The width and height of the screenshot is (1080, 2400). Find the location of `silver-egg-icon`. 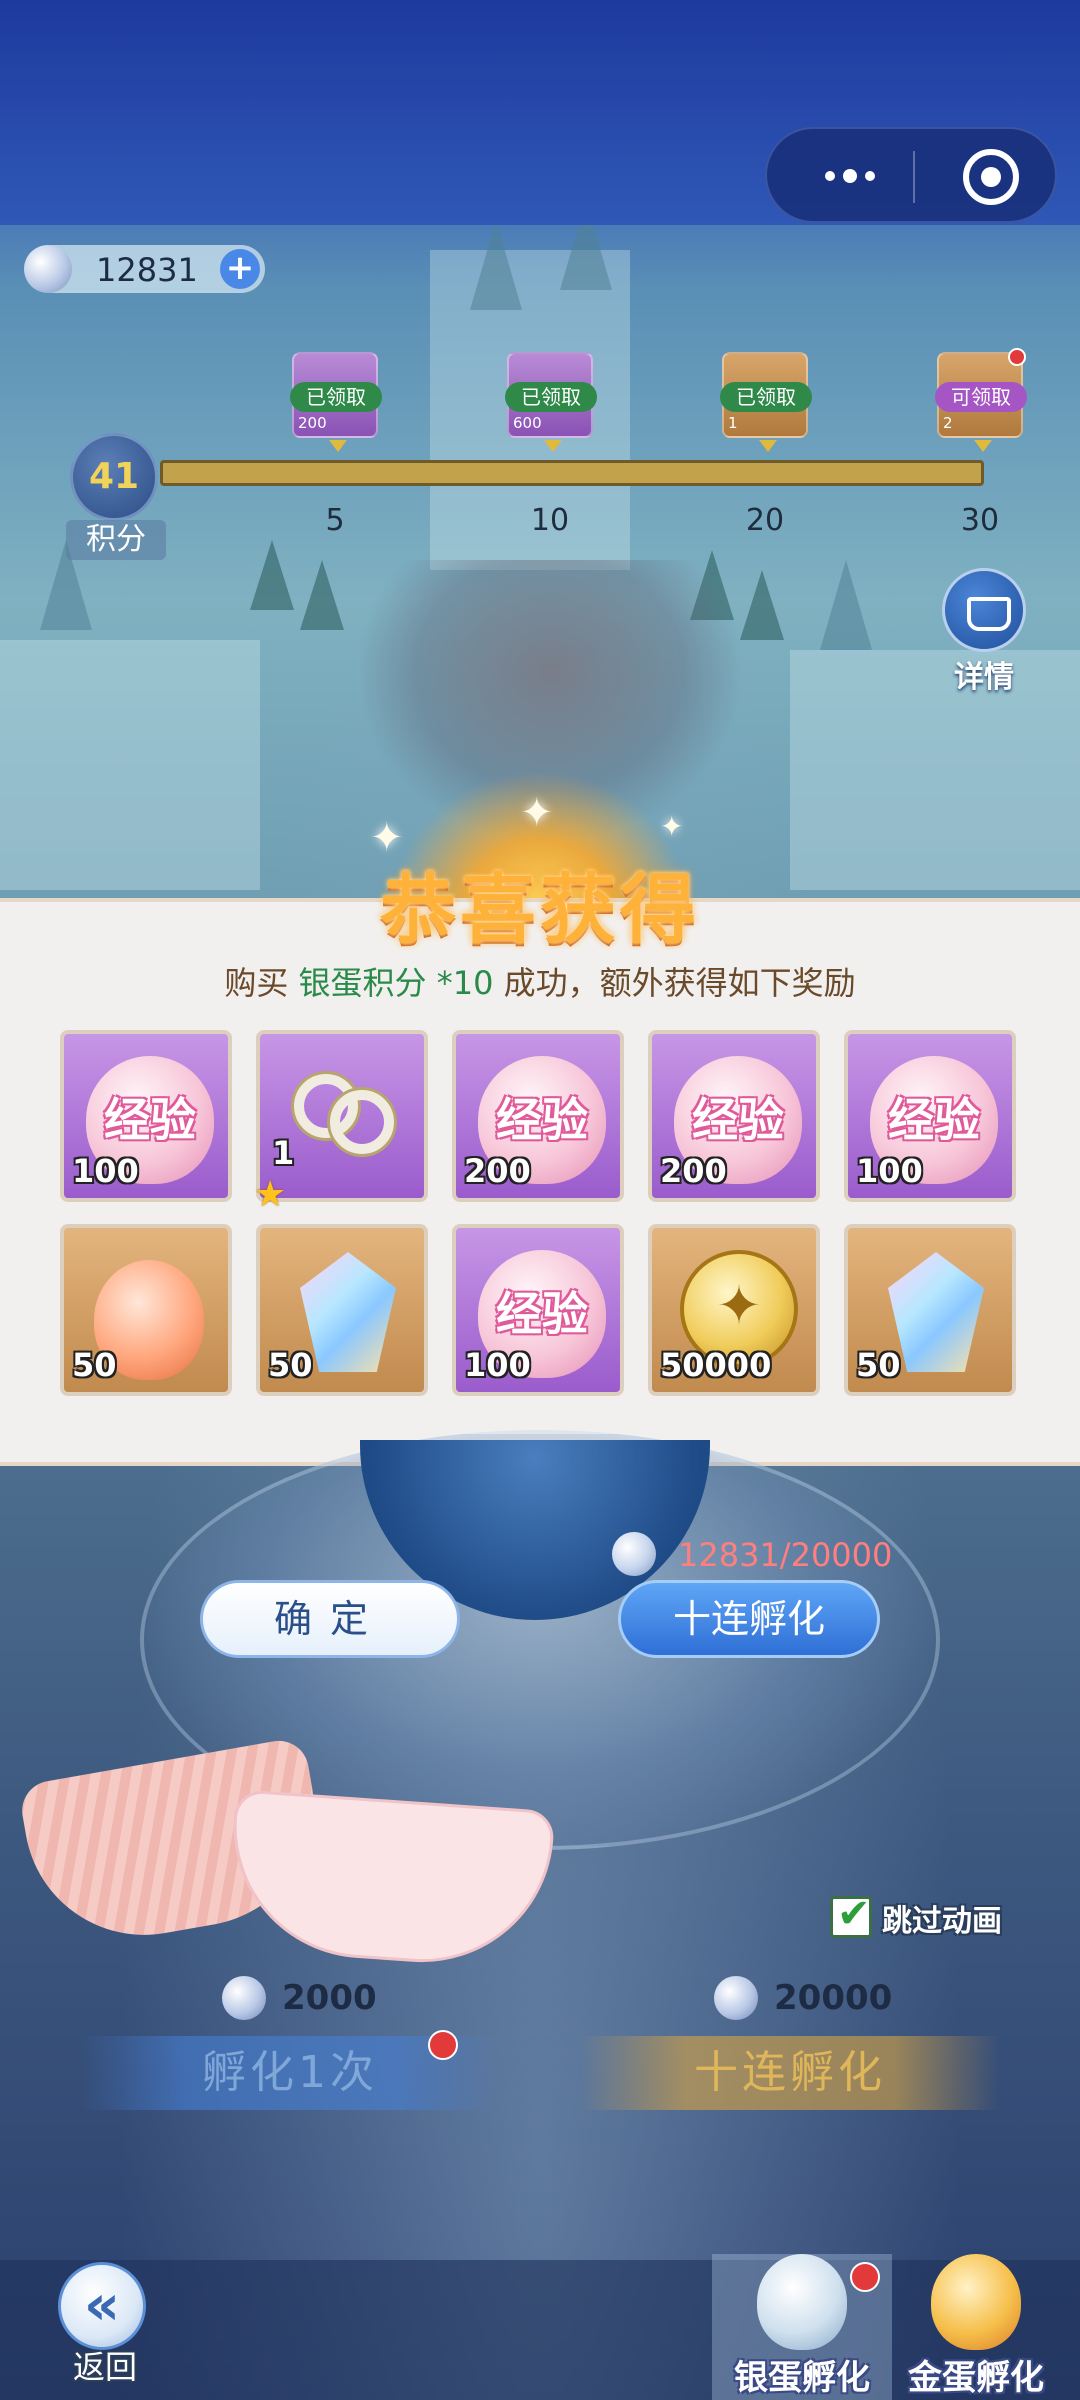

silver-egg-icon is located at coordinates (802, 2302).